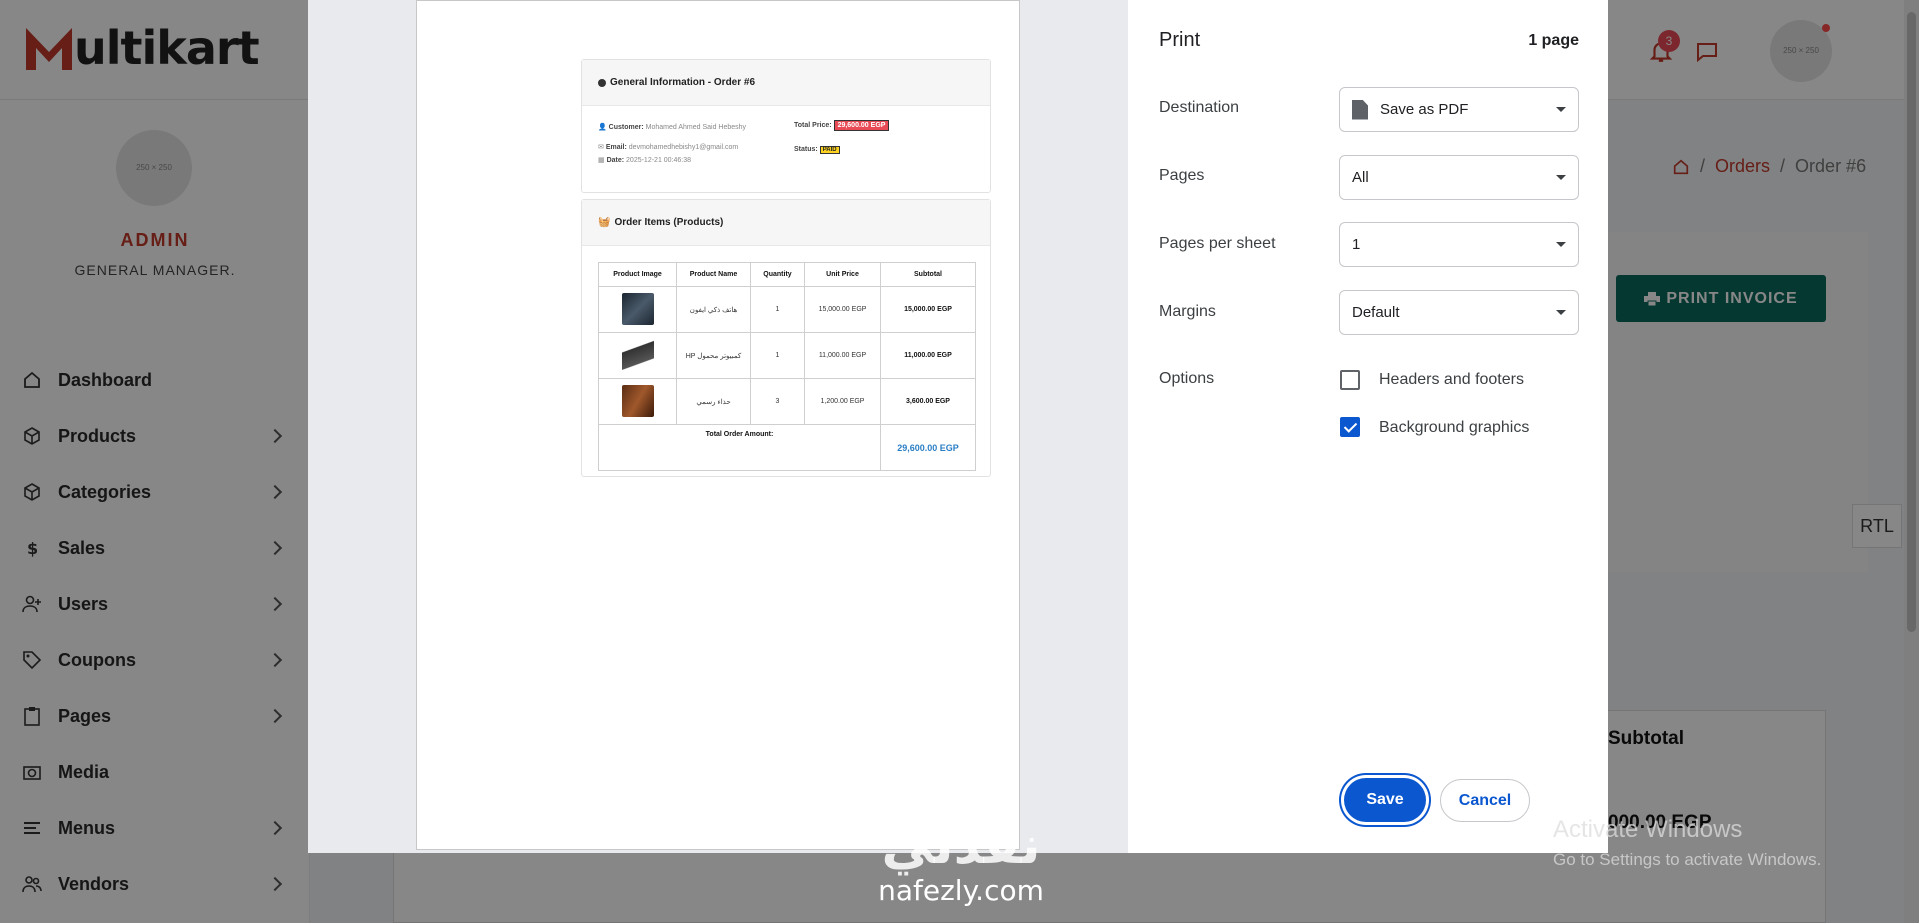 The height and width of the screenshot is (923, 1919). What do you see at coordinates (961, 846) in the screenshot?
I see `watermark-arabic: نفذلي` at bounding box center [961, 846].